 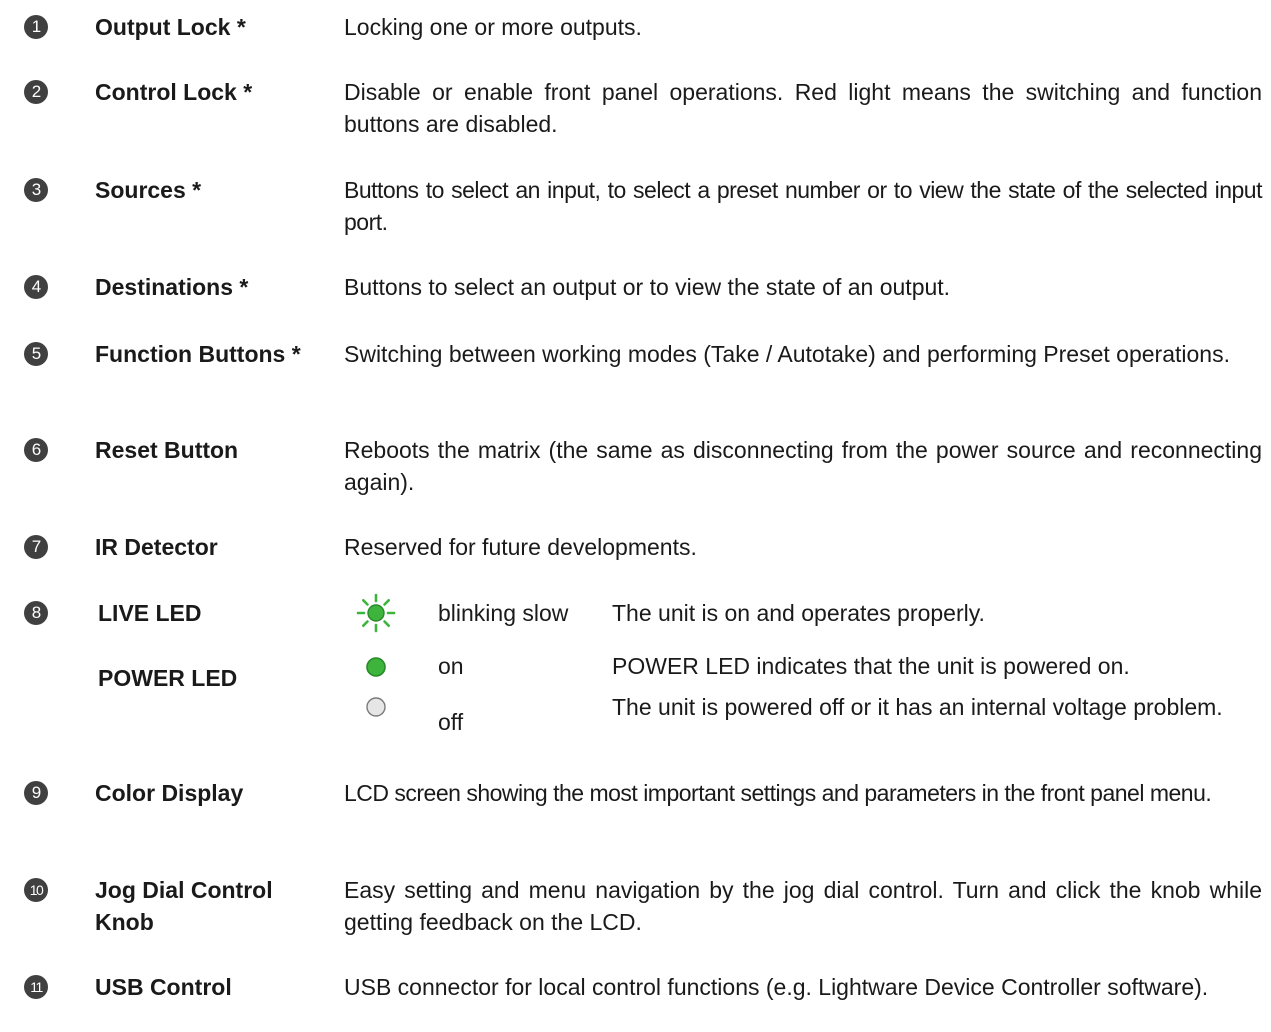 I want to click on item-term: Destinations *, so click(x=172, y=287).